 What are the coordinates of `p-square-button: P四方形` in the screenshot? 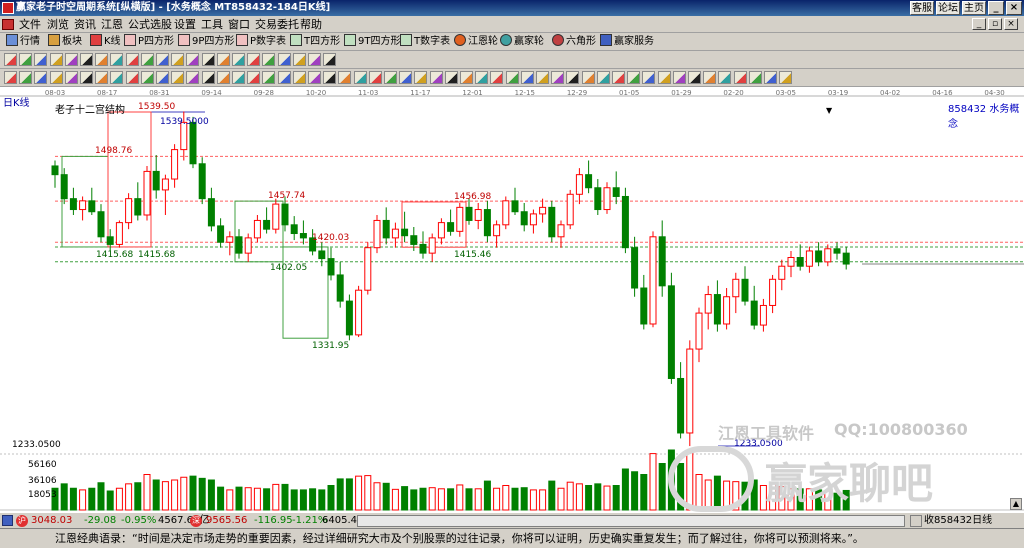 It's located at (149, 42).